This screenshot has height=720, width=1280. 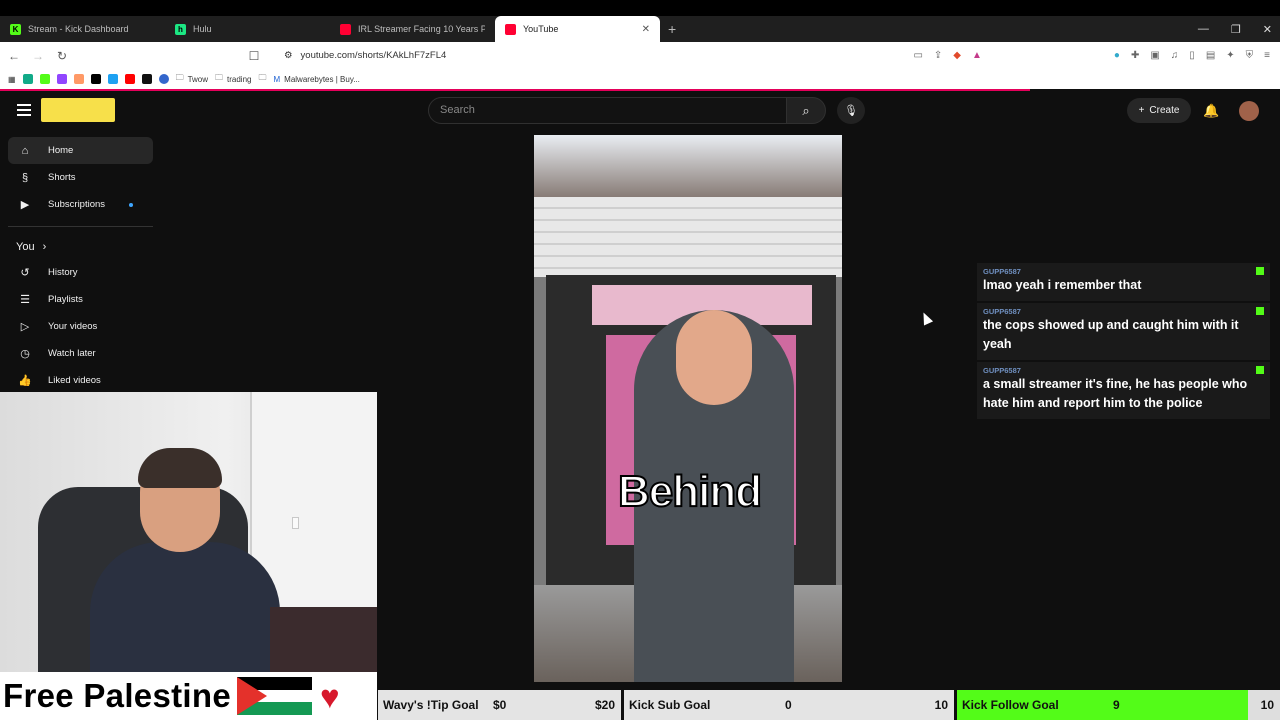 I want to click on hamburger-menu-icon, so click(x=24, y=110).